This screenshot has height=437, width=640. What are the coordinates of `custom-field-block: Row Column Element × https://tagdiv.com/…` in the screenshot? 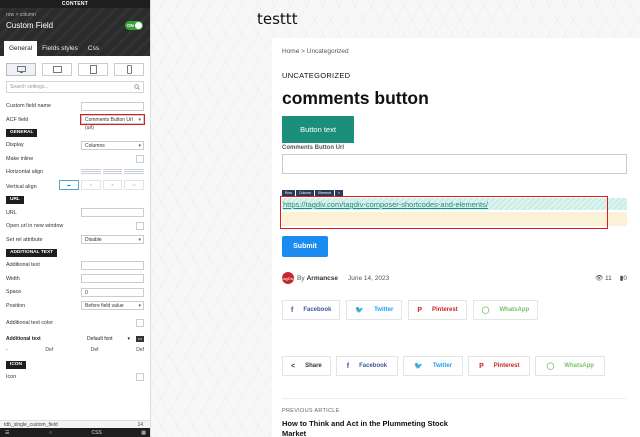 It's located at (453, 213).